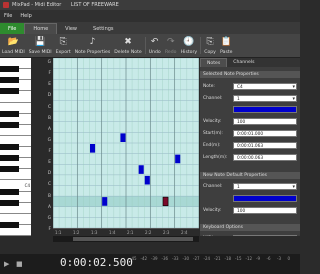  What do you see at coordinates (126, 232) in the screenshot?
I see `timeline-ruler: 1:1 1:2 1:3 1:4 2:1 2:2 2:3 2:4` at bounding box center [126, 232].